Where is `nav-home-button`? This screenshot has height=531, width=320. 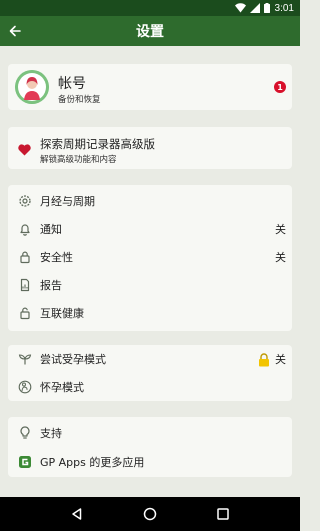 nav-home-button is located at coordinates (150, 514).